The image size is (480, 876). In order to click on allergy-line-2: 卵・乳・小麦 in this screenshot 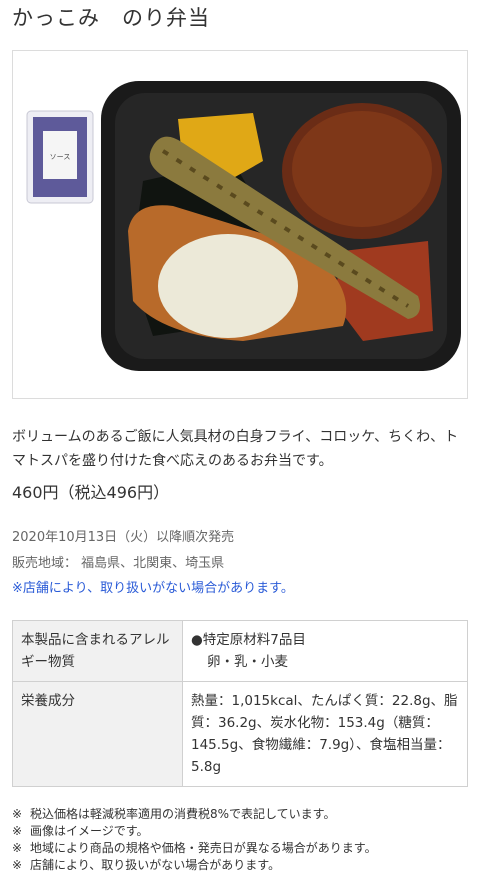, I will do `click(247, 662)`.